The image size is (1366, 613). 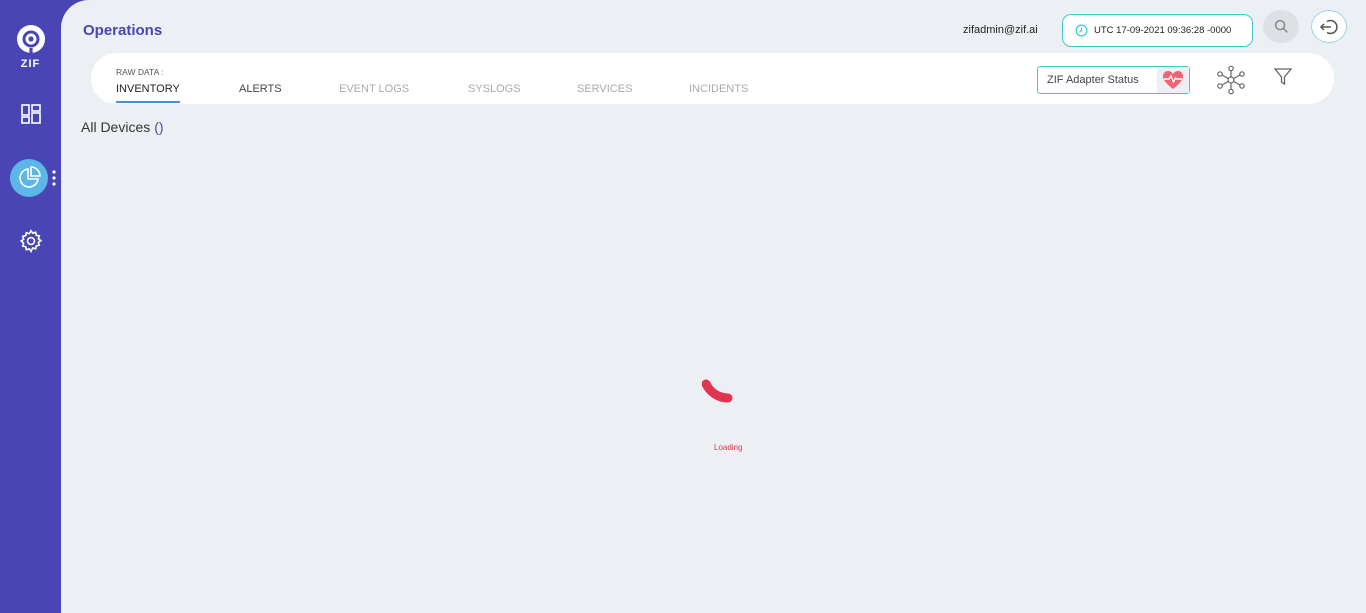 What do you see at coordinates (374, 93) in the screenshot?
I see `tab-event-logs: EVENT LOGS` at bounding box center [374, 93].